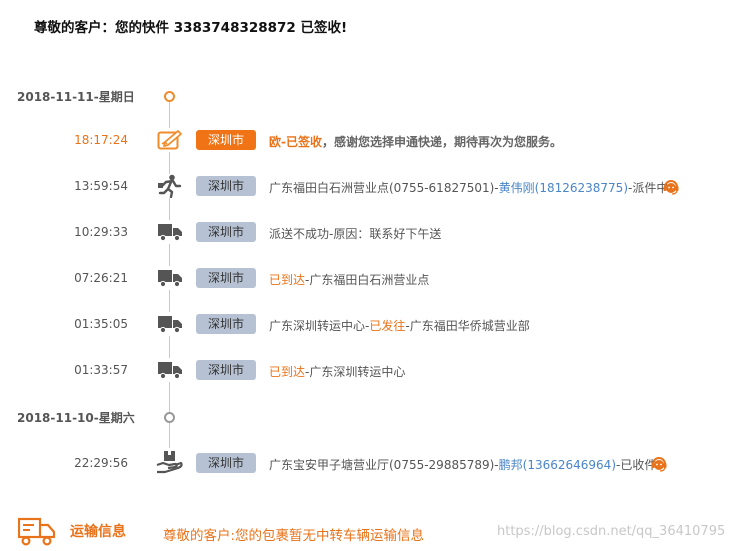  What do you see at coordinates (294, 536) in the screenshot?
I see `transport-info-message: 尊敬的客户:您的包裹暂无中转车辆运输信息` at bounding box center [294, 536].